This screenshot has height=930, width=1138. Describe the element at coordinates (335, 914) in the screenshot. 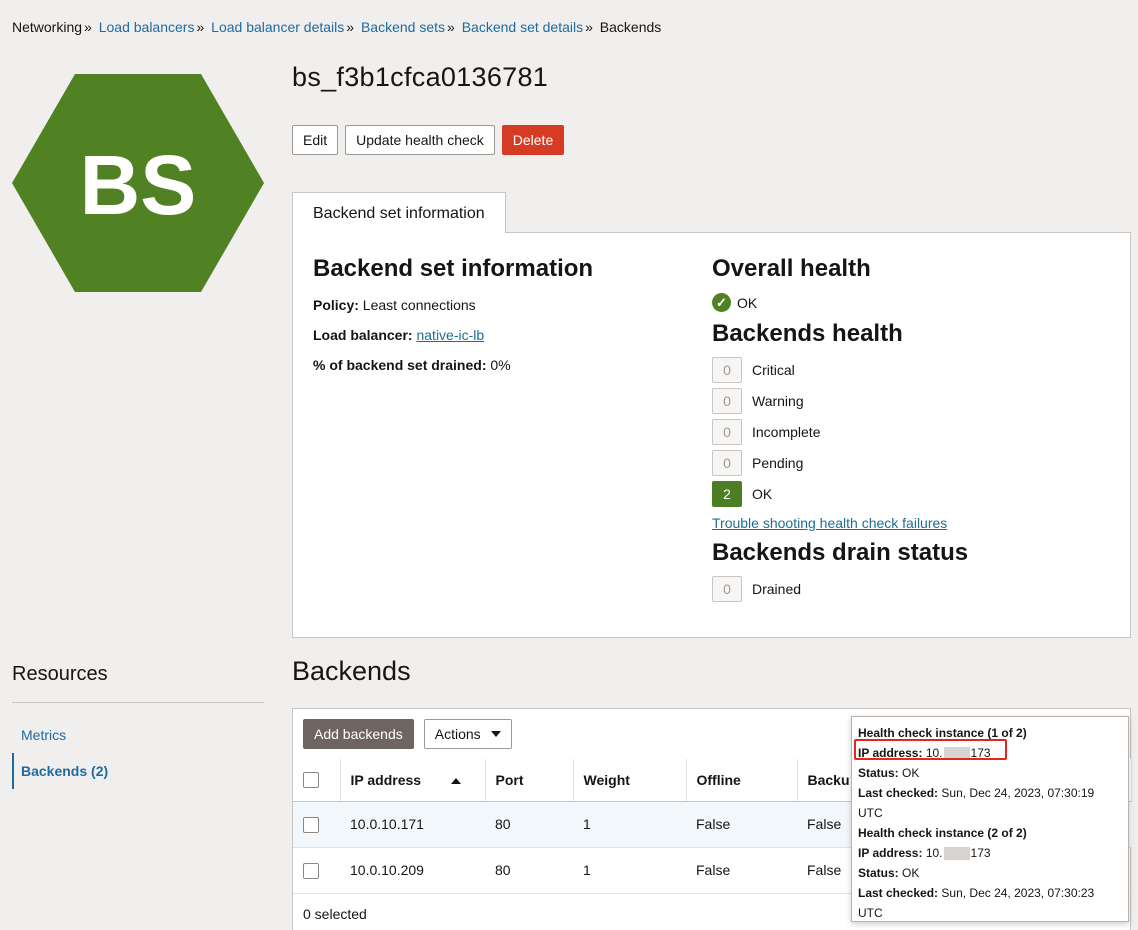

I see `selected-count: 0 selected` at that location.